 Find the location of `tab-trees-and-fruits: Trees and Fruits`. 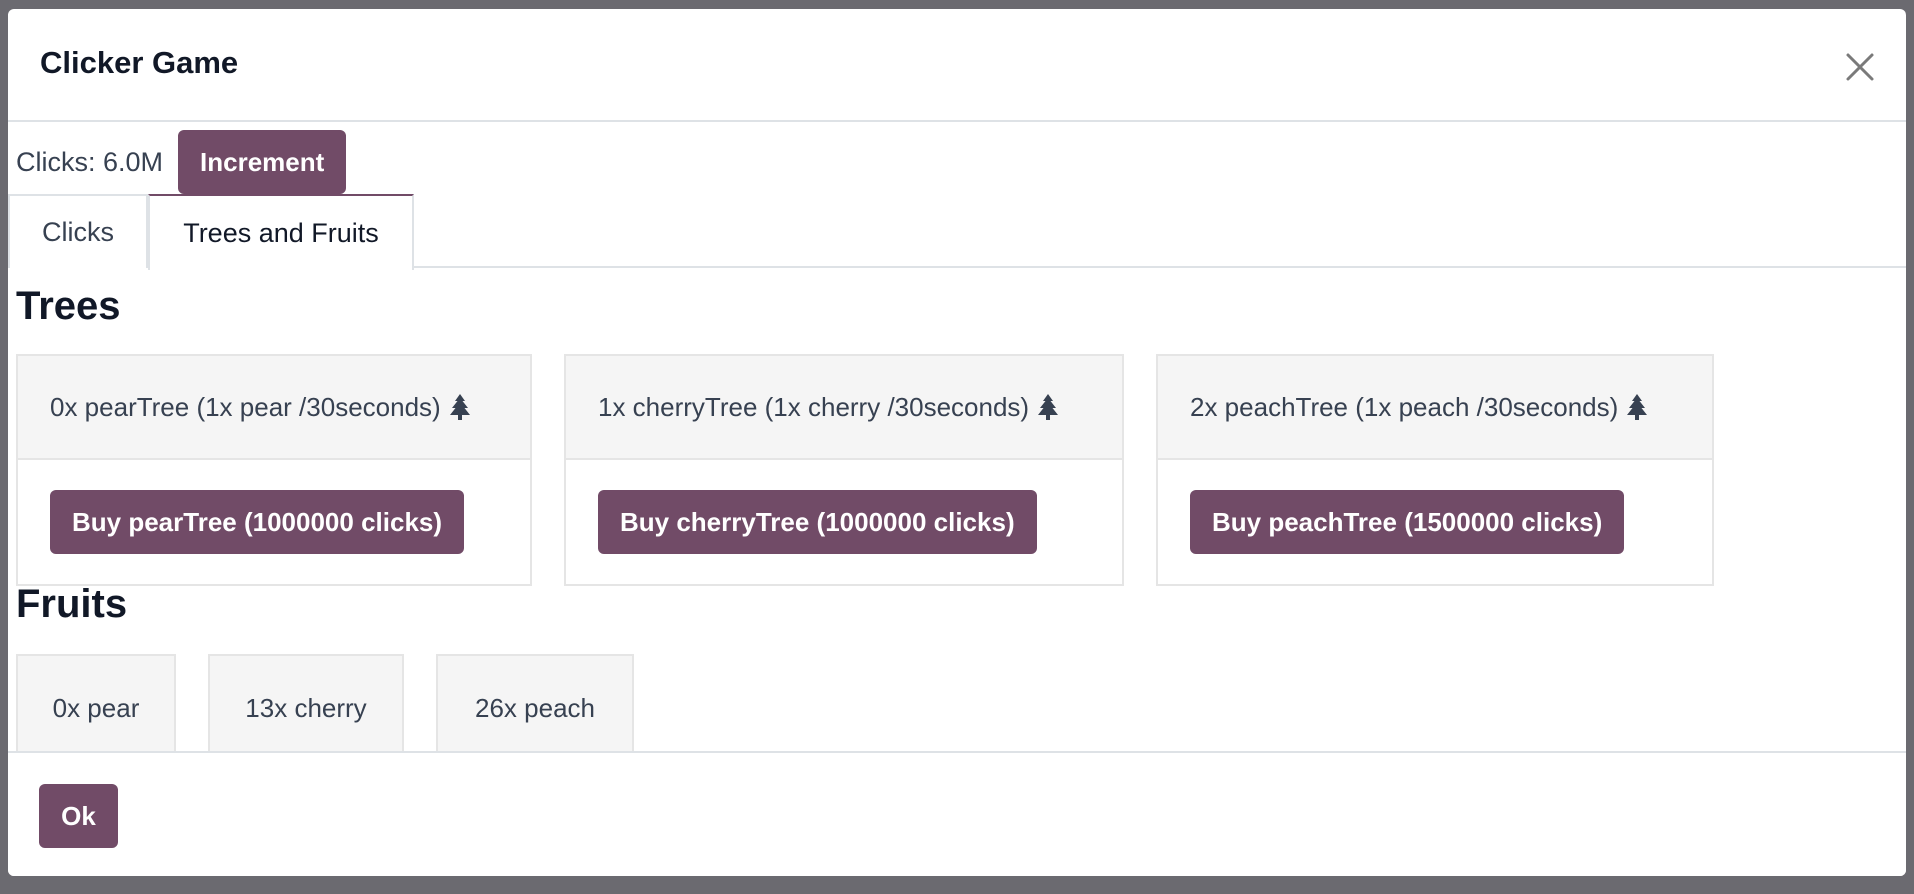

tab-trees-and-fruits: Trees and Fruits is located at coordinates (281, 232).